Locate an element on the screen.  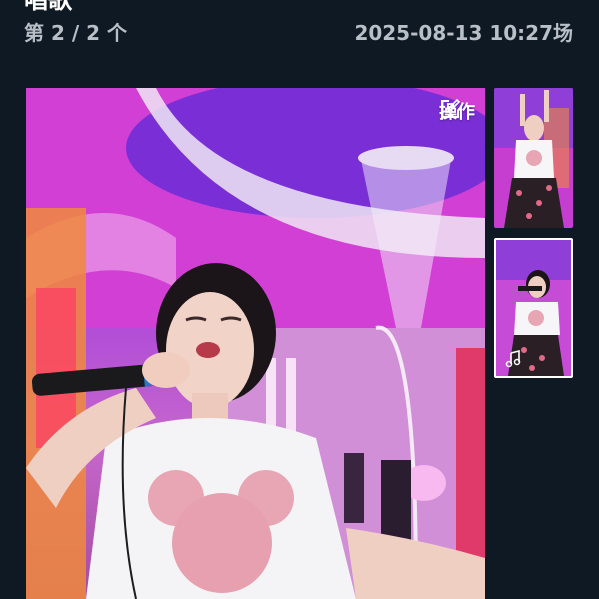
session-datetime: 2025-08-13 10:27场 is located at coordinates (463, 33).